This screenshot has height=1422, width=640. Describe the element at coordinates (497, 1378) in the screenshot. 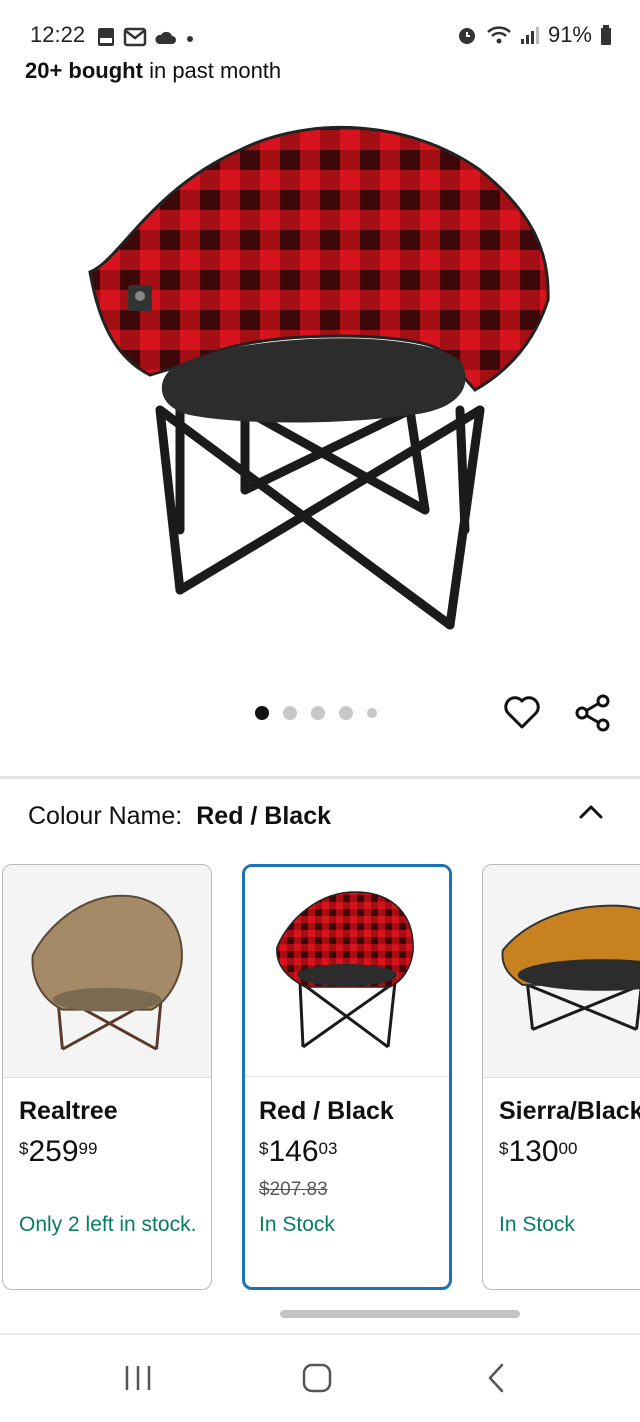

I see `back-icon` at that location.